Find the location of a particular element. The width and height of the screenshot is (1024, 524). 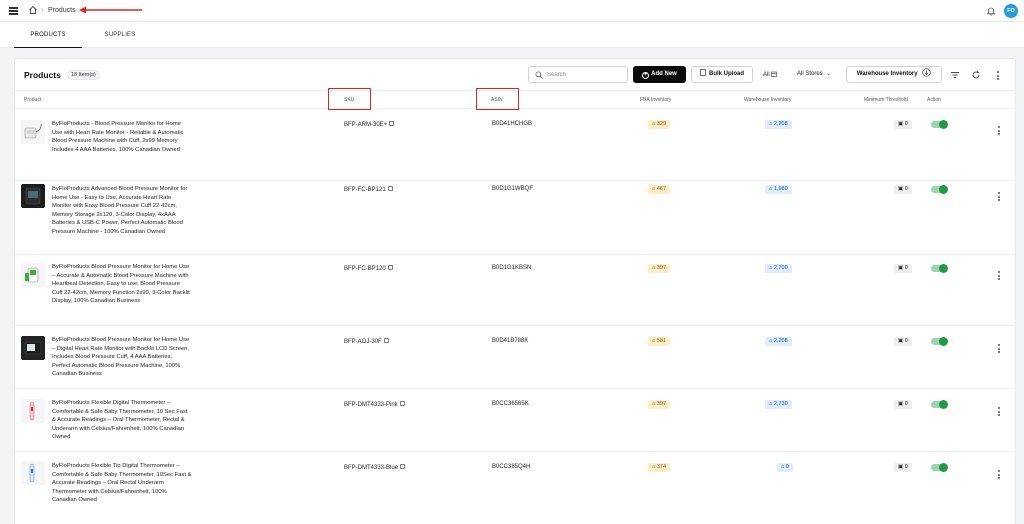

sku-text: BFP-DMT4333-Blue is located at coordinates (371, 468).